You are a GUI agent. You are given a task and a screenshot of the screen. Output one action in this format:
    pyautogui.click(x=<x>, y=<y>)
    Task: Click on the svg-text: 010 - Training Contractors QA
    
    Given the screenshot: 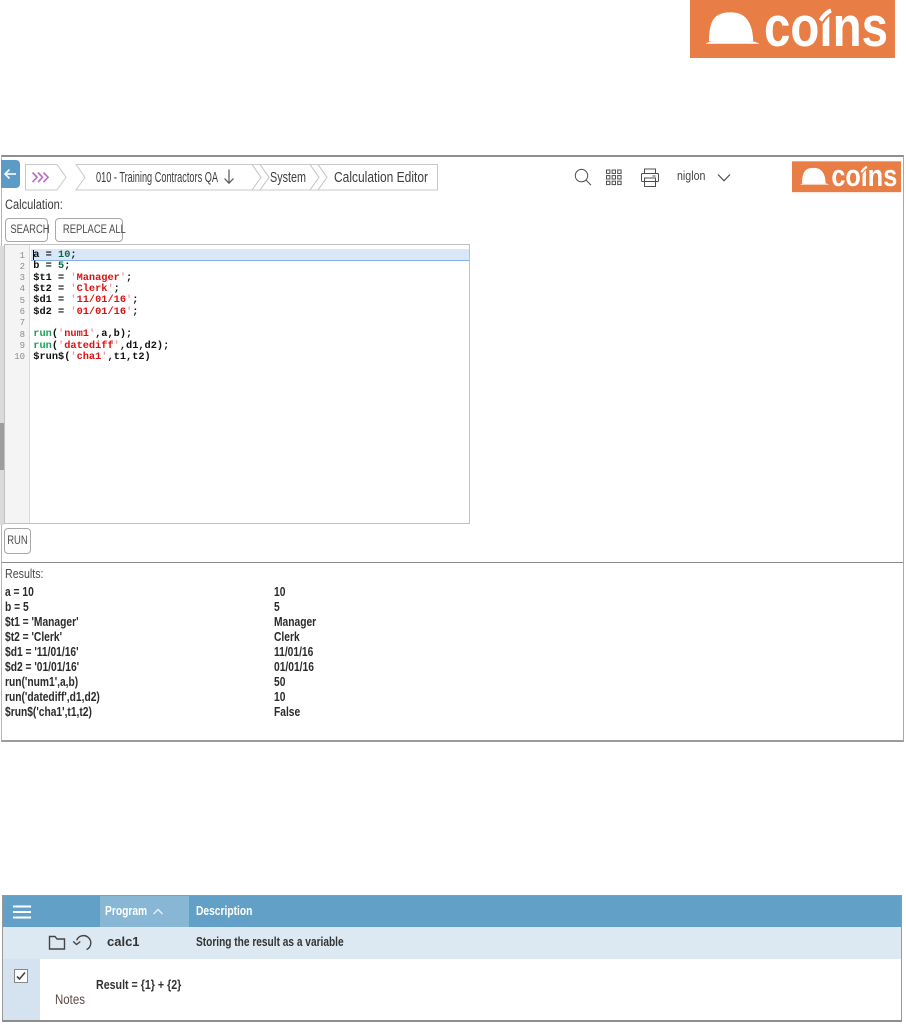 What is the action you would take?
    pyautogui.click(x=157, y=178)
    